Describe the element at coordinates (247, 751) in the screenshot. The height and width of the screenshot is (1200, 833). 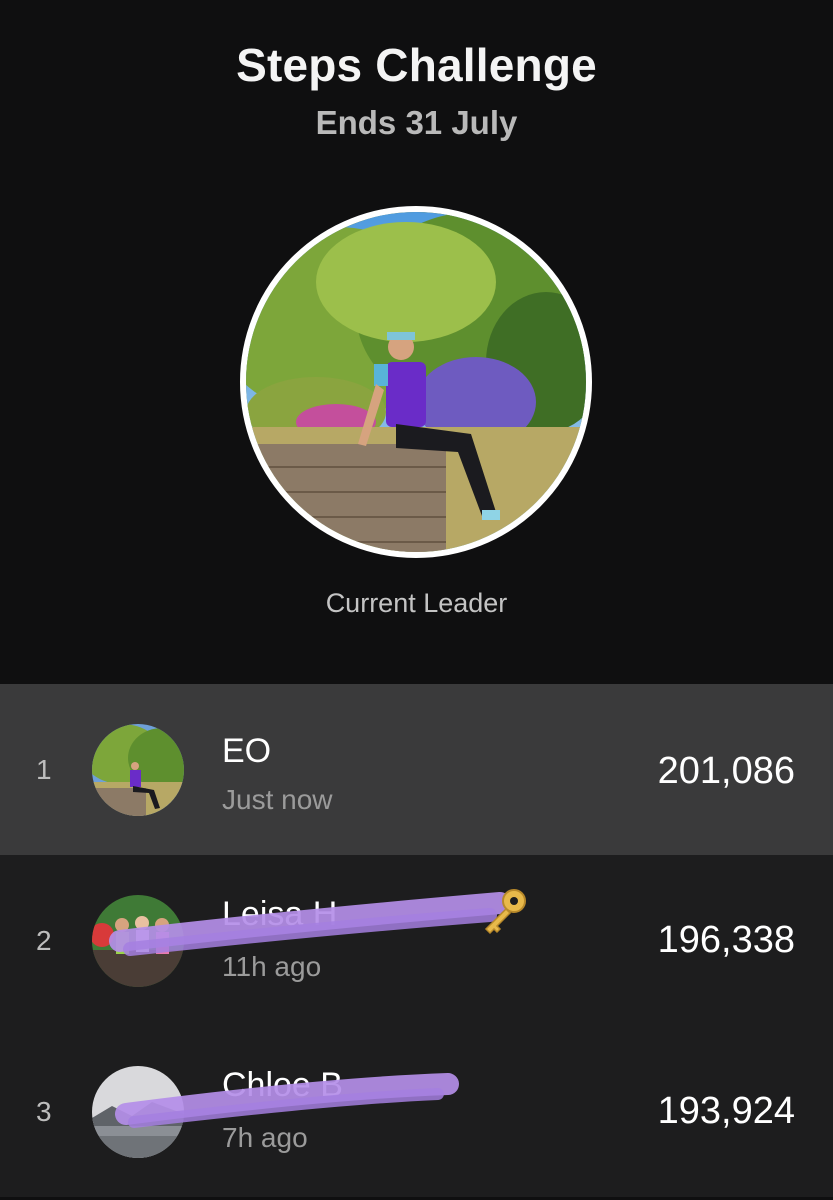
I see `participant-name: EO` at that location.